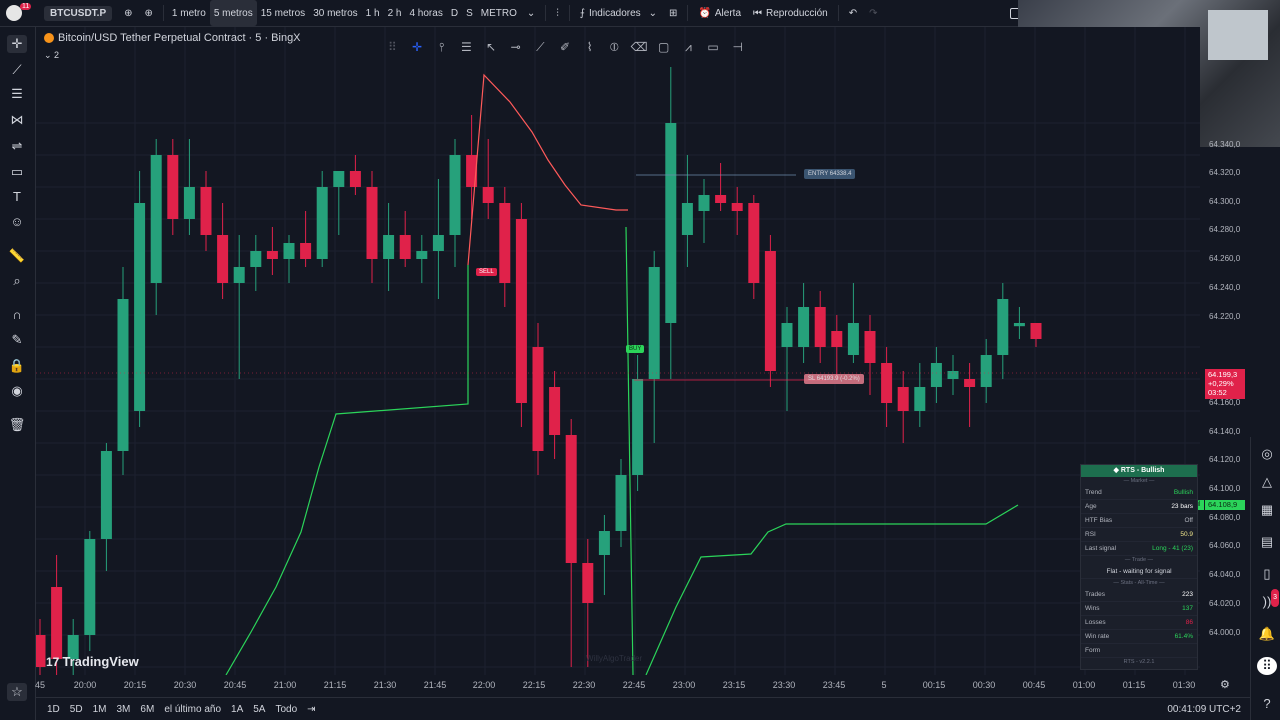 The height and width of the screenshot is (720, 1280). Describe the element at coordinates (335, 13) in the screenshot. I see `timeframe-button: 30 metros` at that location.